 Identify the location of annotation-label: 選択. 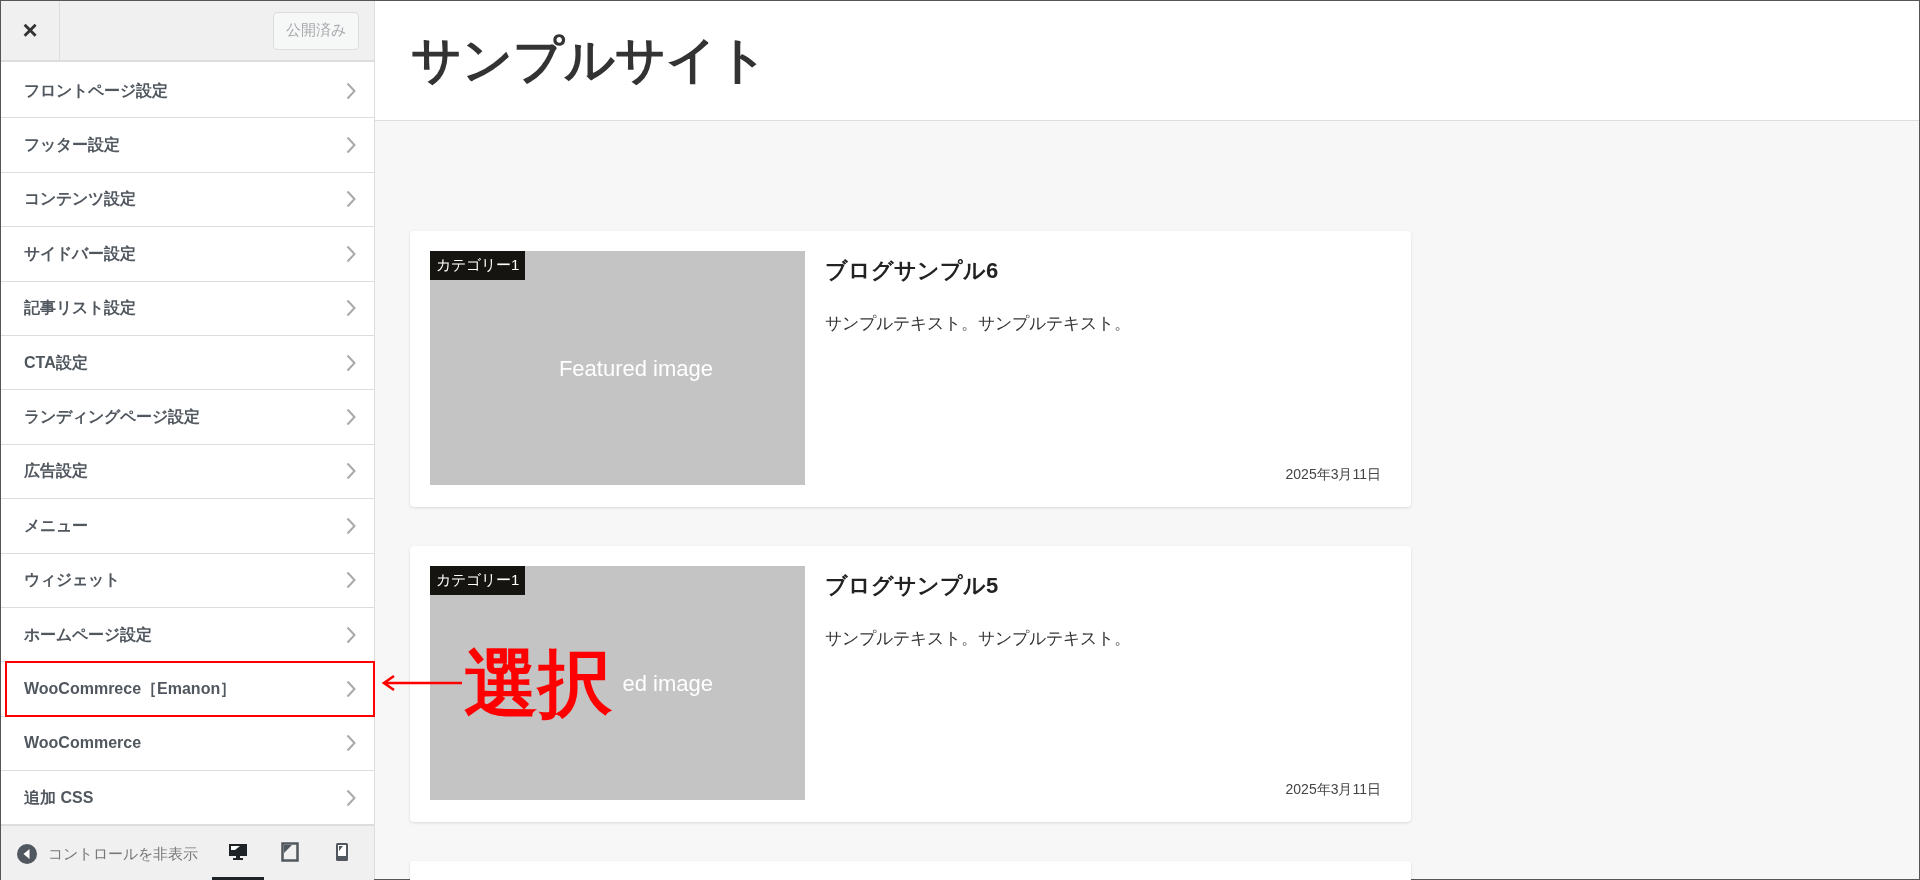
(538, 683).